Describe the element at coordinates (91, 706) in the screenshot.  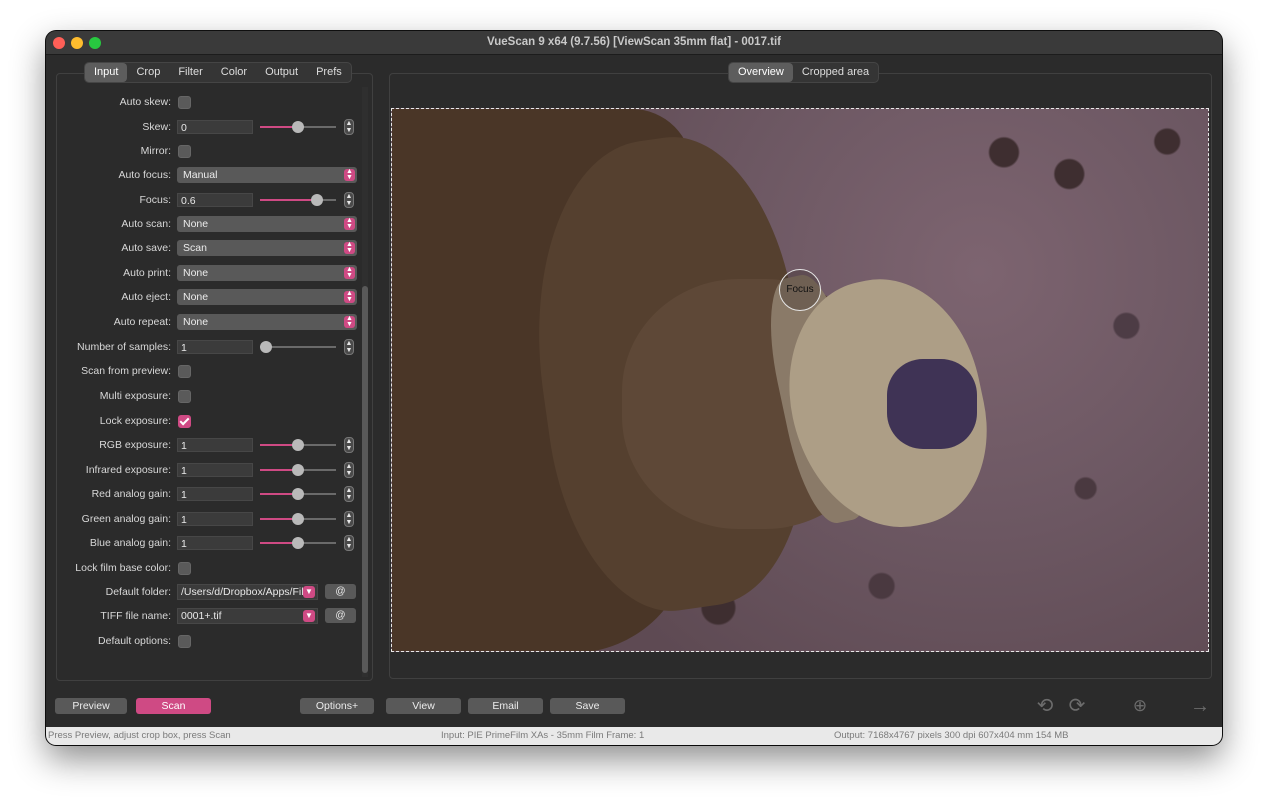
I see `preview-button: Preview` at that location.